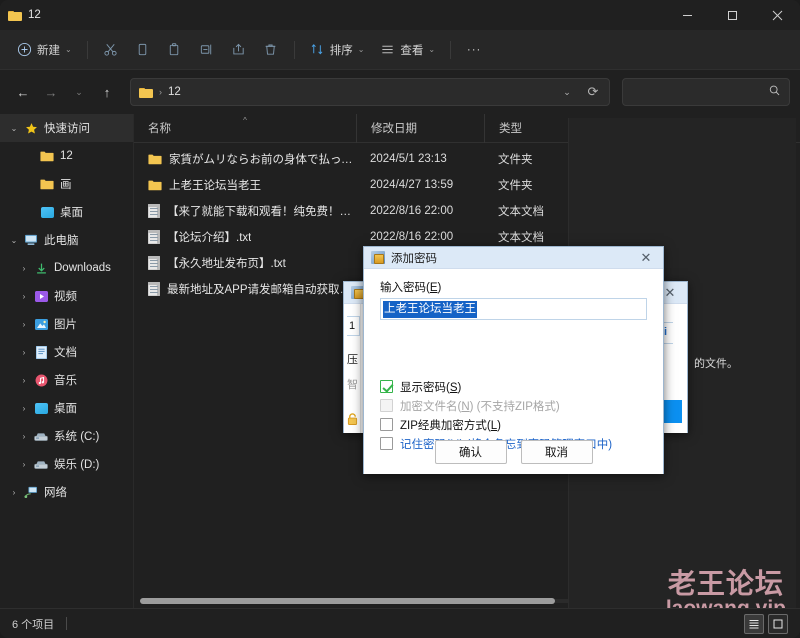 The width and height of the screenshot is (800, 638). Describe the element at coordinates (567, 92) in the screenshot. I see `address-dropdown-button: ⌄` at that location.